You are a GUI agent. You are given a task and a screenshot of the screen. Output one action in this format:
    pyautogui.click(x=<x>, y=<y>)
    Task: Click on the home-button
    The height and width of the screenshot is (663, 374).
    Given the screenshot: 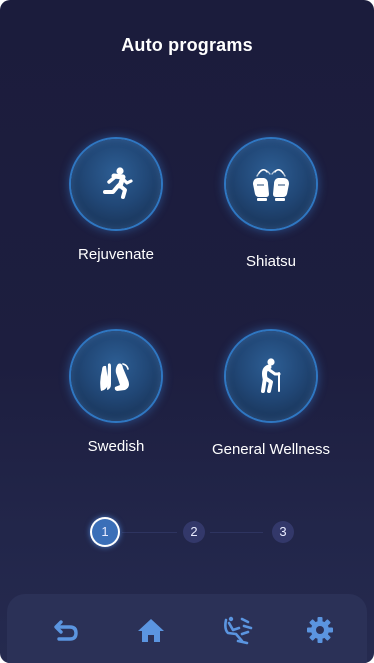 What is the action you would take?
    pyautogui.click(x=151, y=630)
    